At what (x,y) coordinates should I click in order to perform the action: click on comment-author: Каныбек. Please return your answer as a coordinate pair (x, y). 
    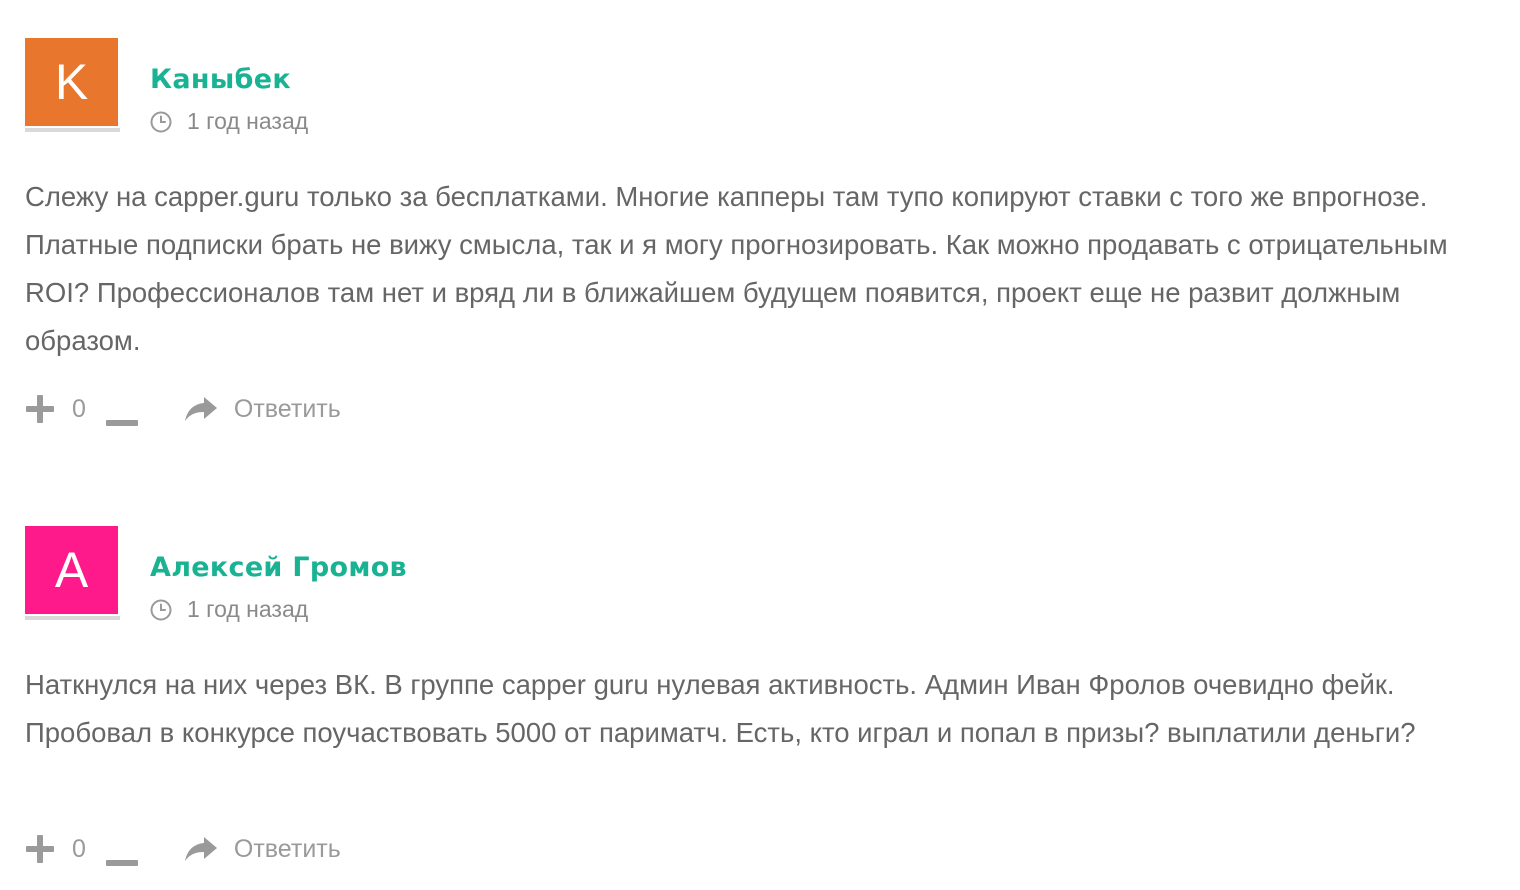
    Looking at the image, I should click on (220, 79).